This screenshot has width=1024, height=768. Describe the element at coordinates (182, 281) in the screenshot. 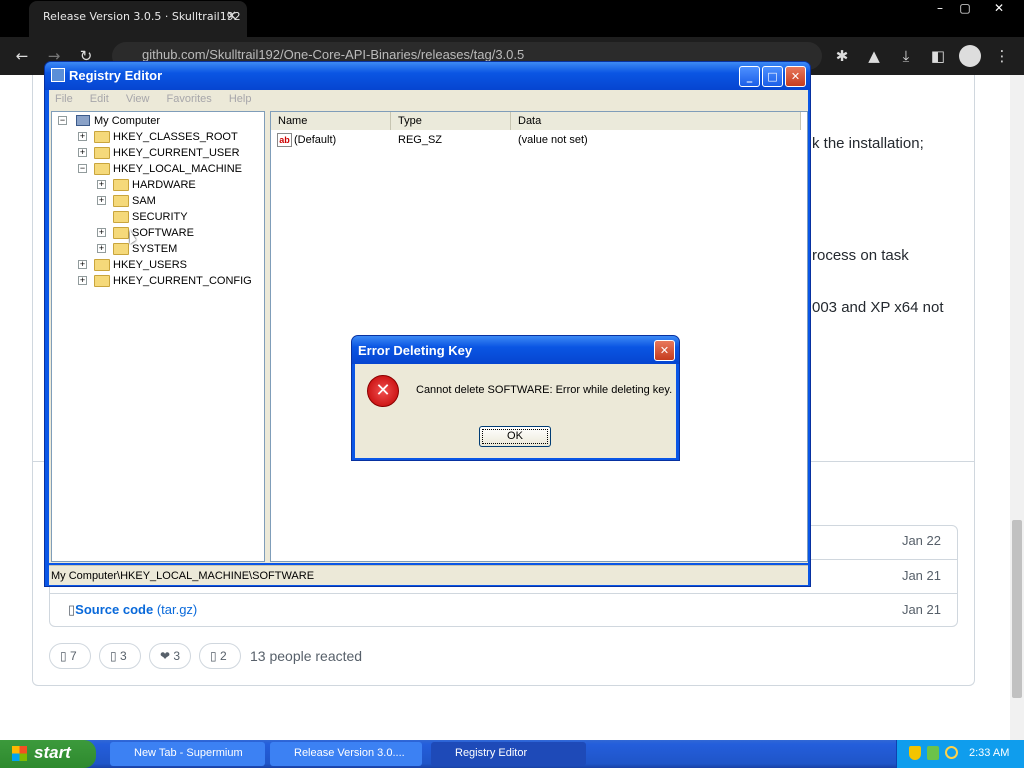

I see `tree-label: HKEY_CURRENT_CONFIG` at that location.